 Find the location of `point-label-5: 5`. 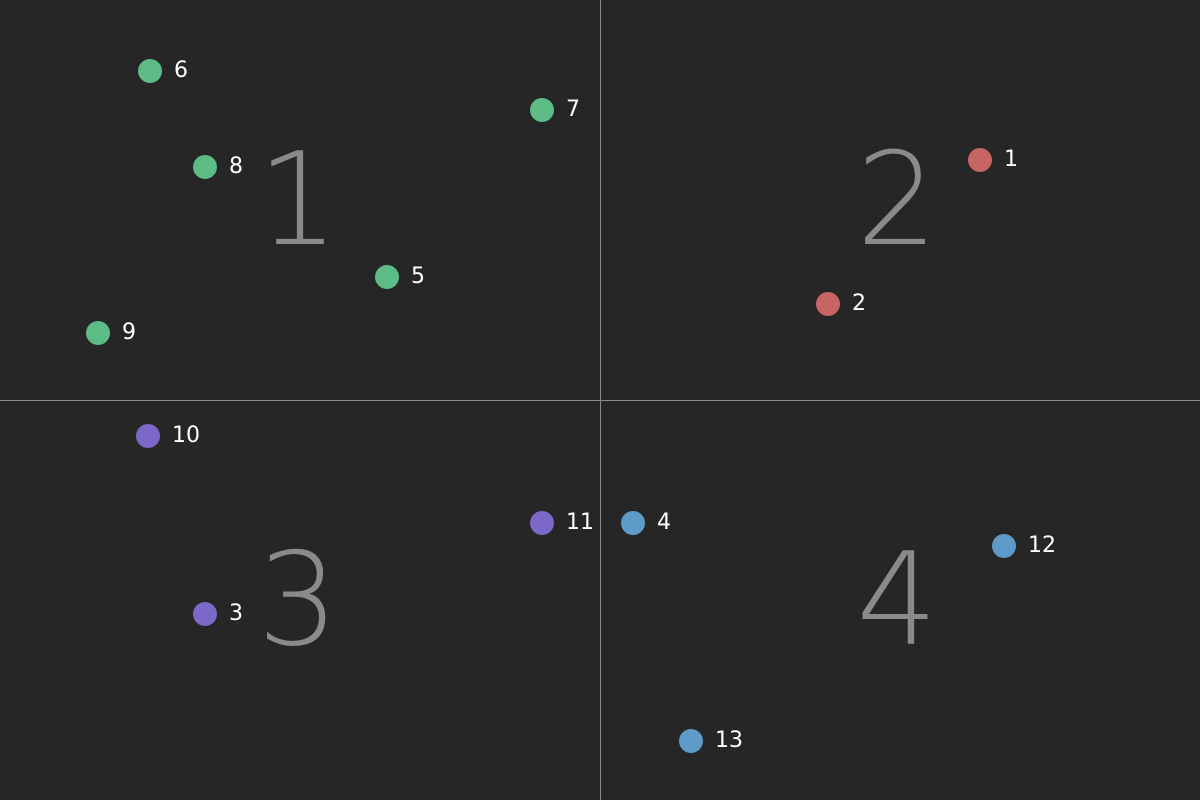

point-label-5: 5 is located at coordinates (418, 276).